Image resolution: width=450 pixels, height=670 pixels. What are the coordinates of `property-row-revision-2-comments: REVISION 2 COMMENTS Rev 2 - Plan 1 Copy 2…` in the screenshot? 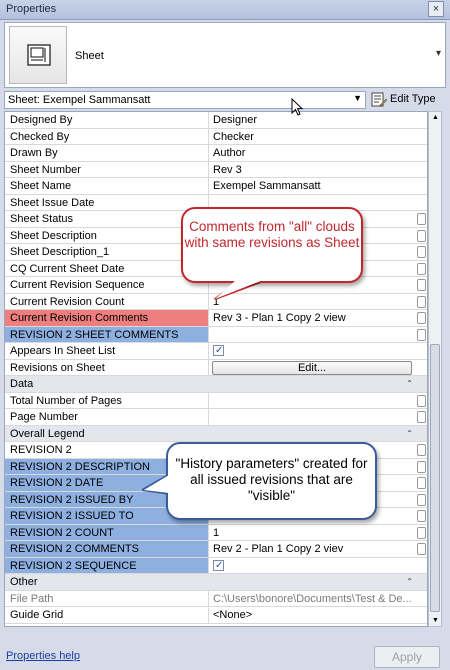 It's located at (216, 549).